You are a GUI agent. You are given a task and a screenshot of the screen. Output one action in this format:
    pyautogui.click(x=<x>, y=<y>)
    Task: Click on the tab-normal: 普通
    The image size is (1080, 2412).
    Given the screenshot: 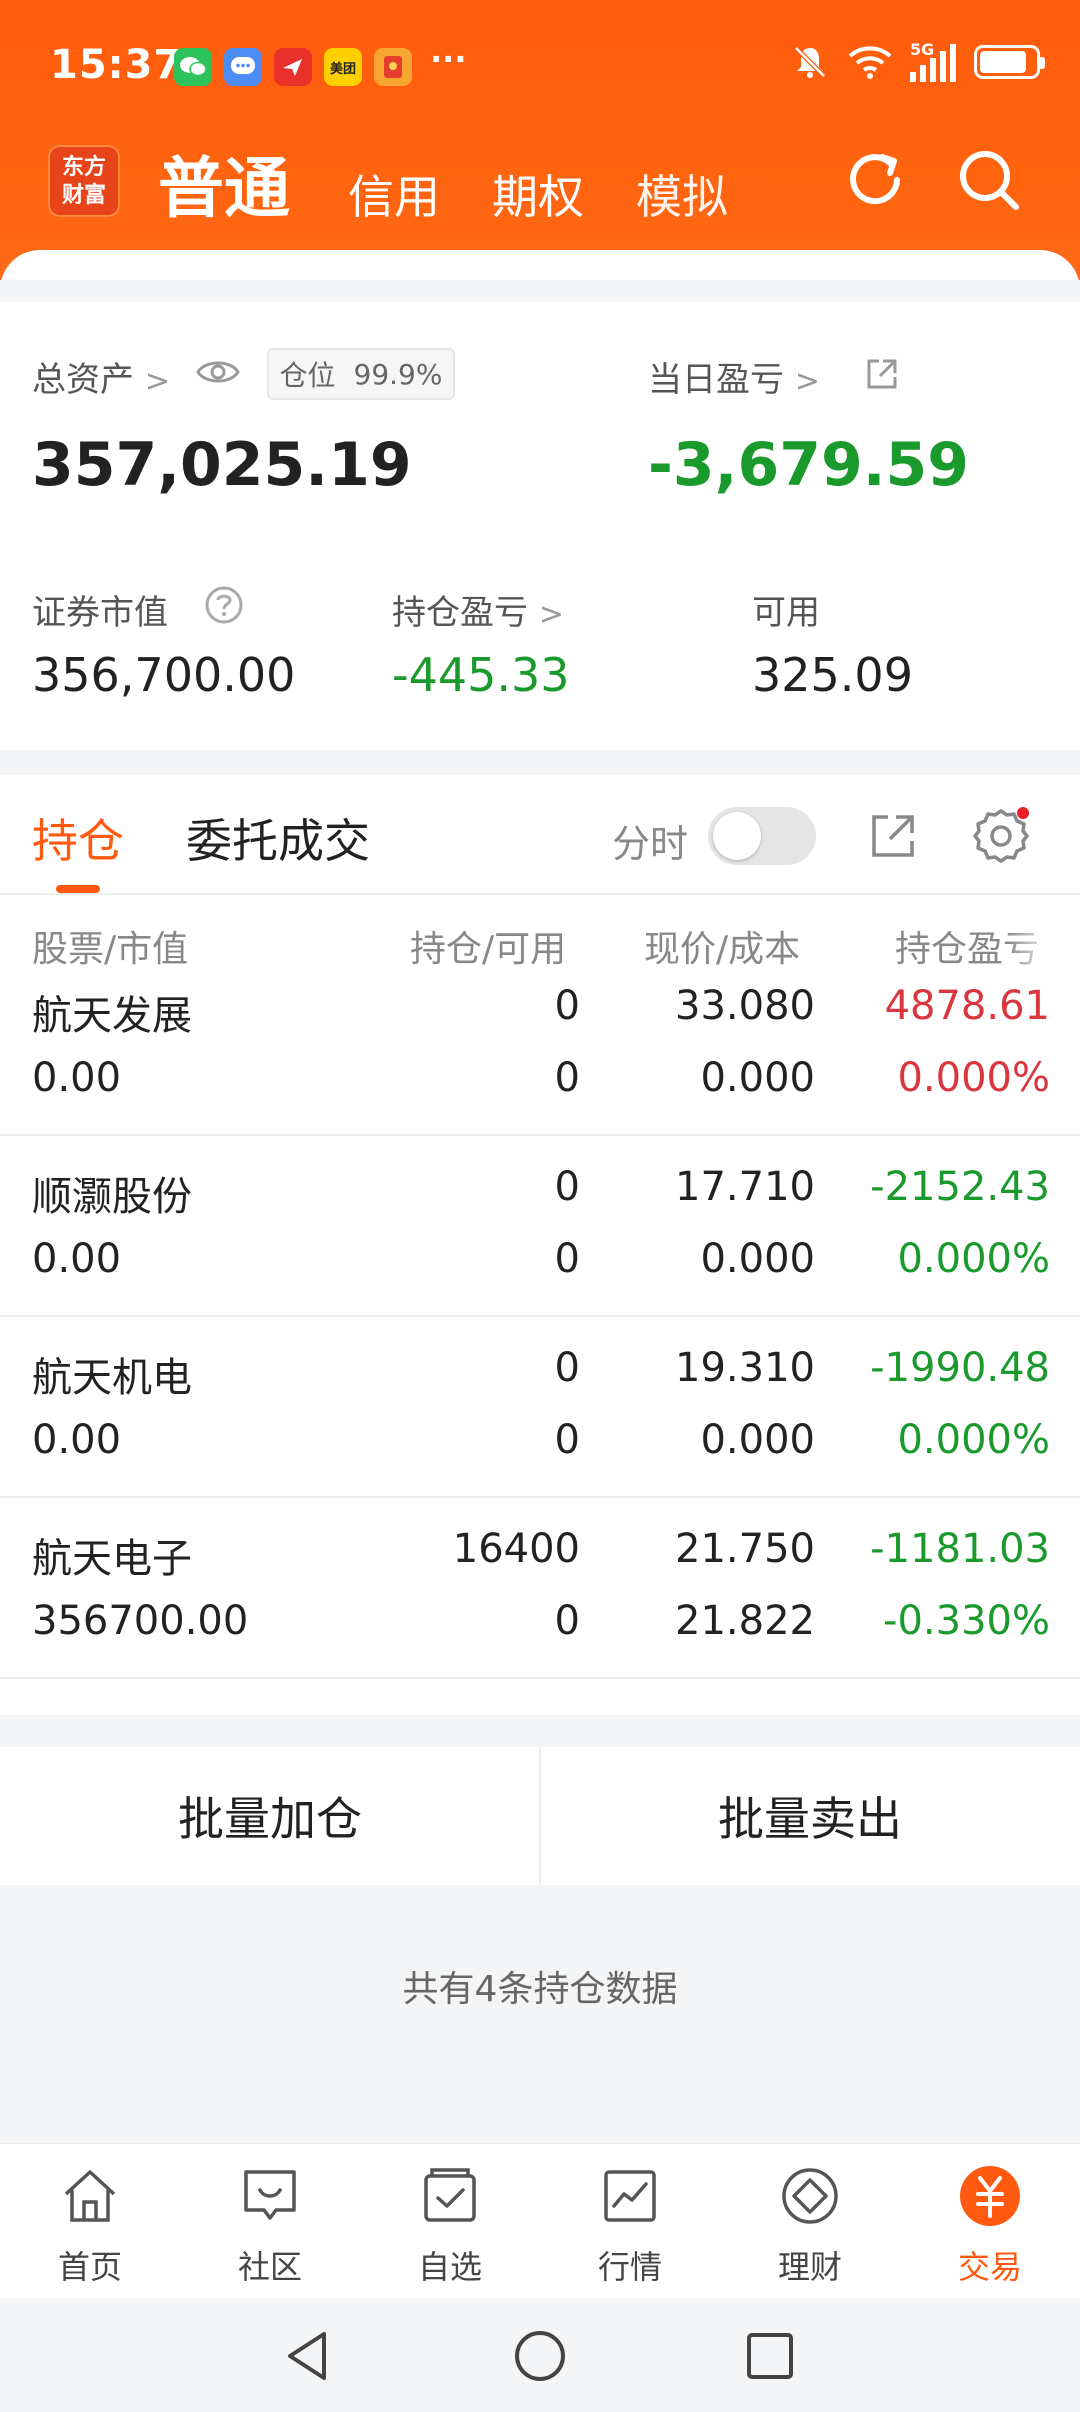 What is the action you would take?
    pyautogui.click(x=224, y=183)
    